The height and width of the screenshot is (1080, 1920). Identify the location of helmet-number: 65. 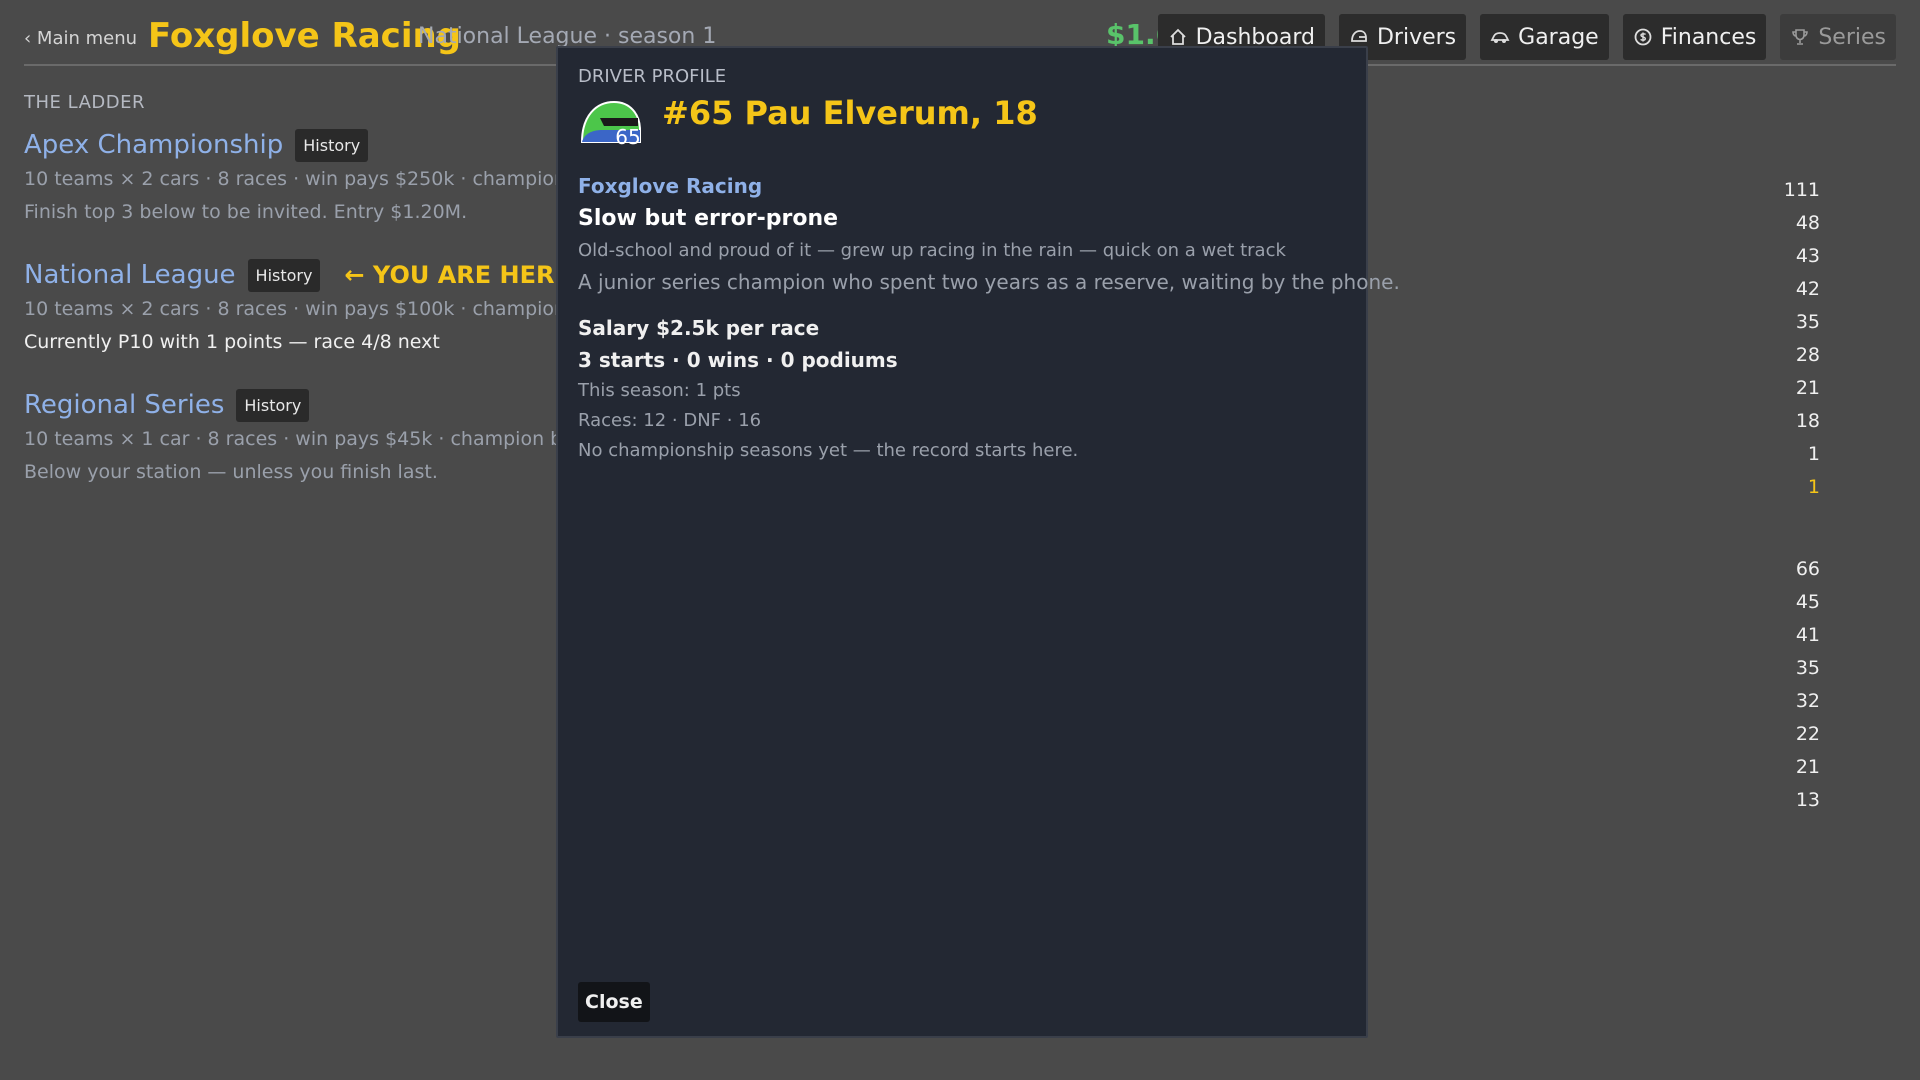
(627, 137).